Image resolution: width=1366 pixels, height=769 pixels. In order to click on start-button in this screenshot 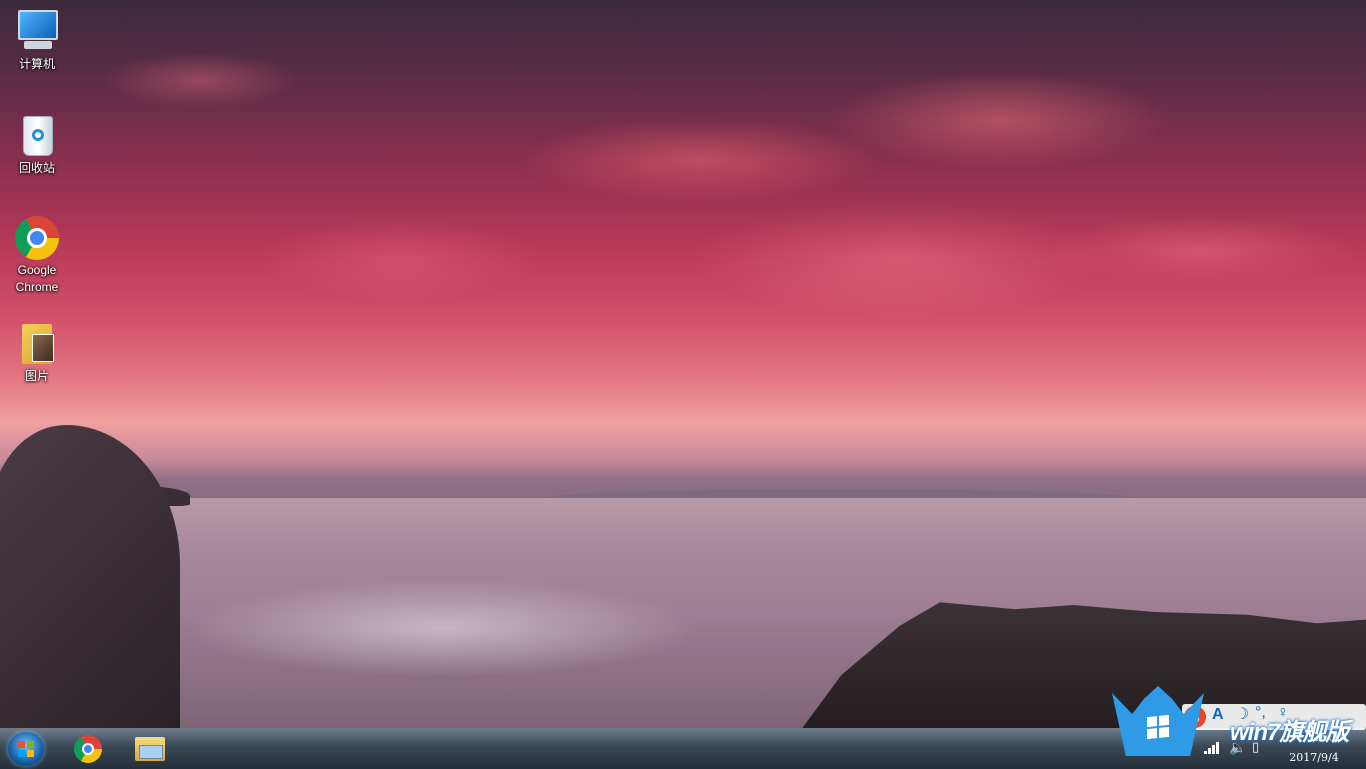, I will do `click(26, 749)`.